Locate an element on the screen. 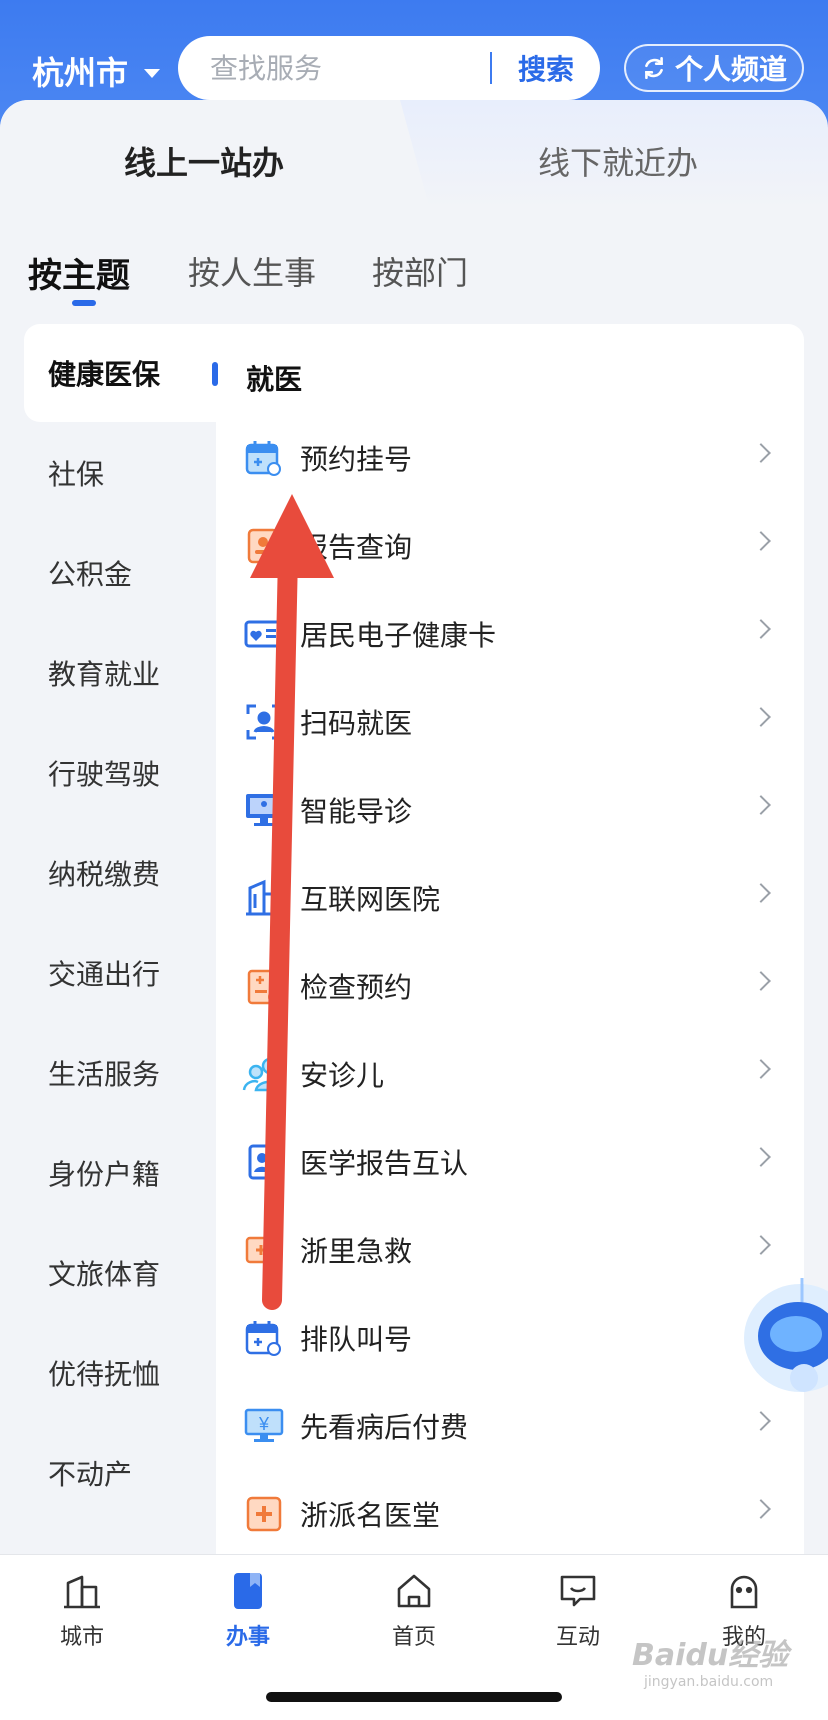 This screenshot has width=828, height=1720. service-item: 智能导诊 is located at coordinates (510, 810).